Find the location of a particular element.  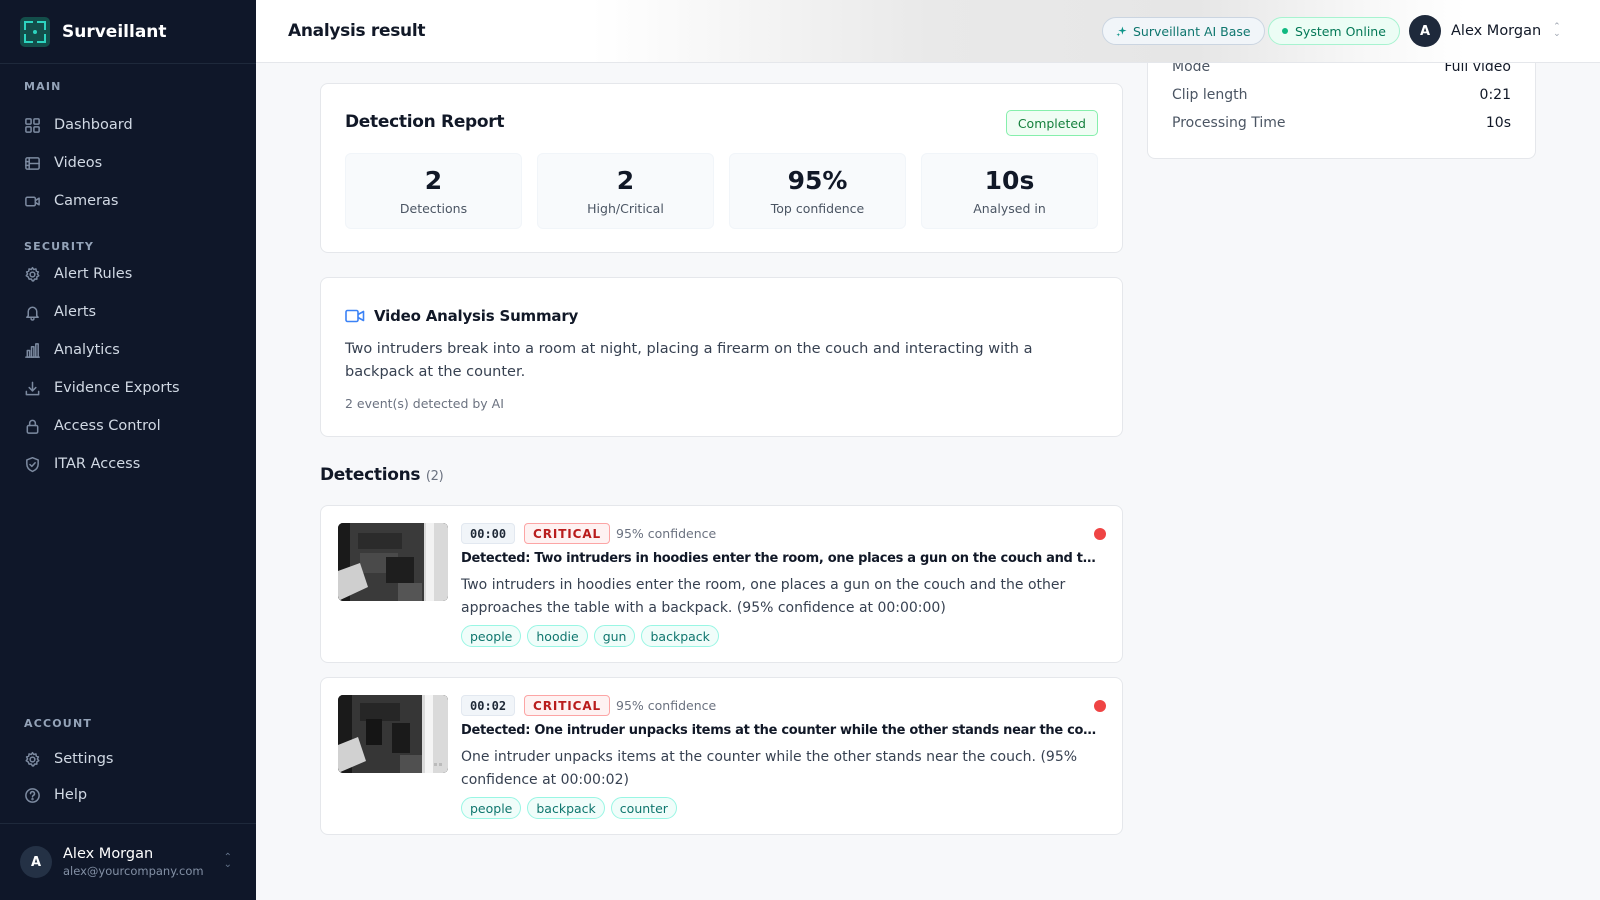

summary-meta: 2 event(s) detected by AI is located at coordinates (424, 403).